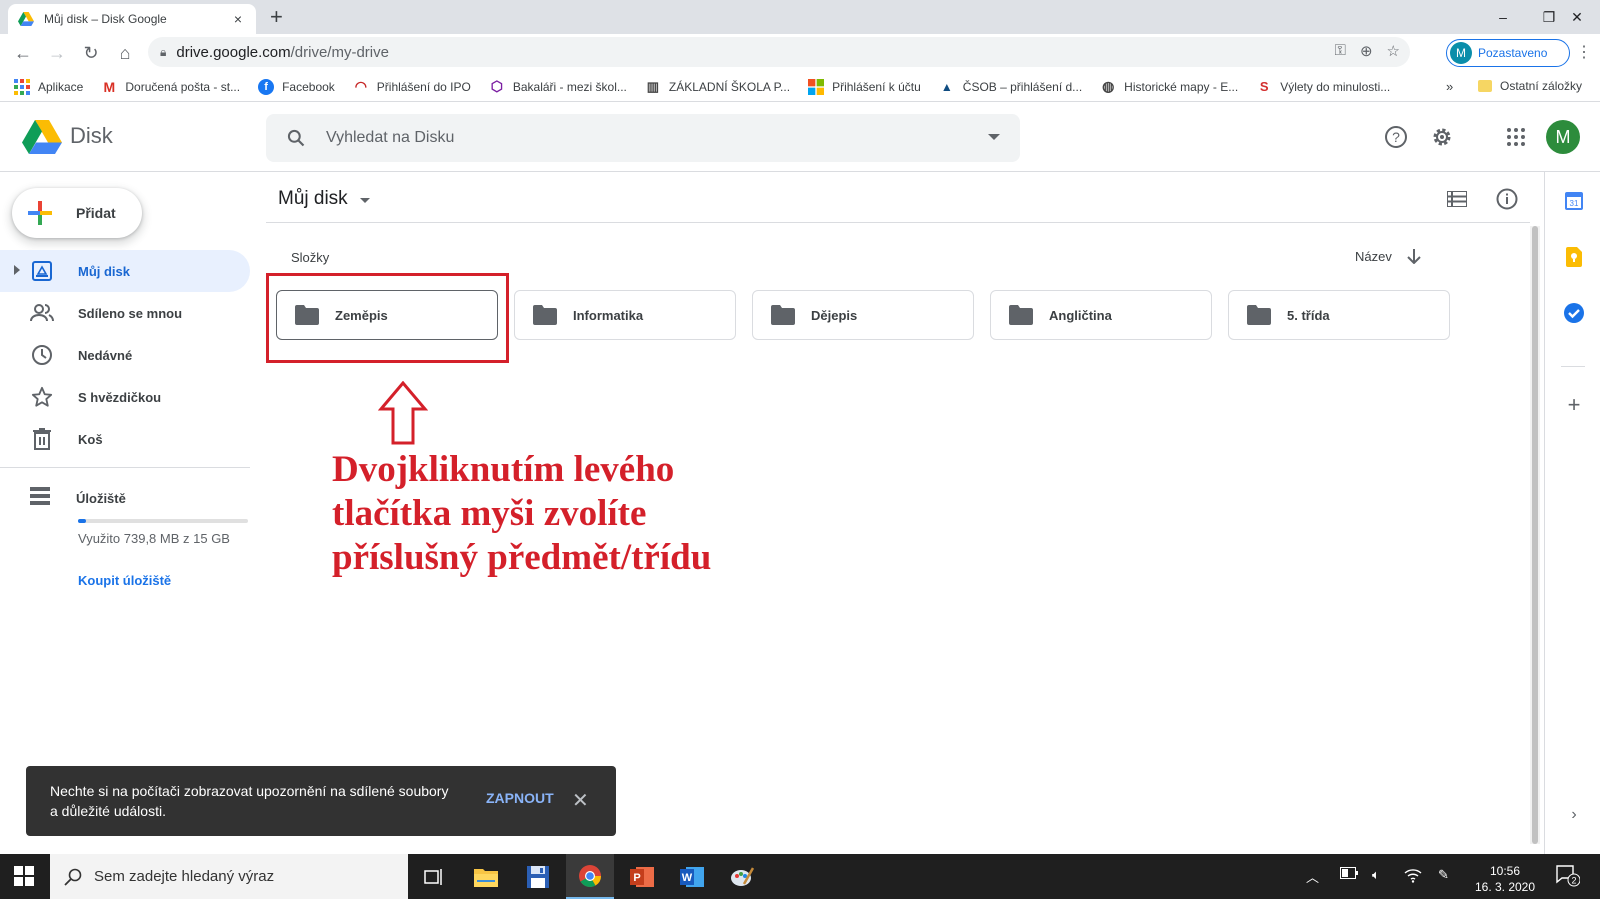 This screenshot has width=1600, height=907. Describe the element at coordinates (545, 315) in the screenshot. I see `folder-icon` at that location.